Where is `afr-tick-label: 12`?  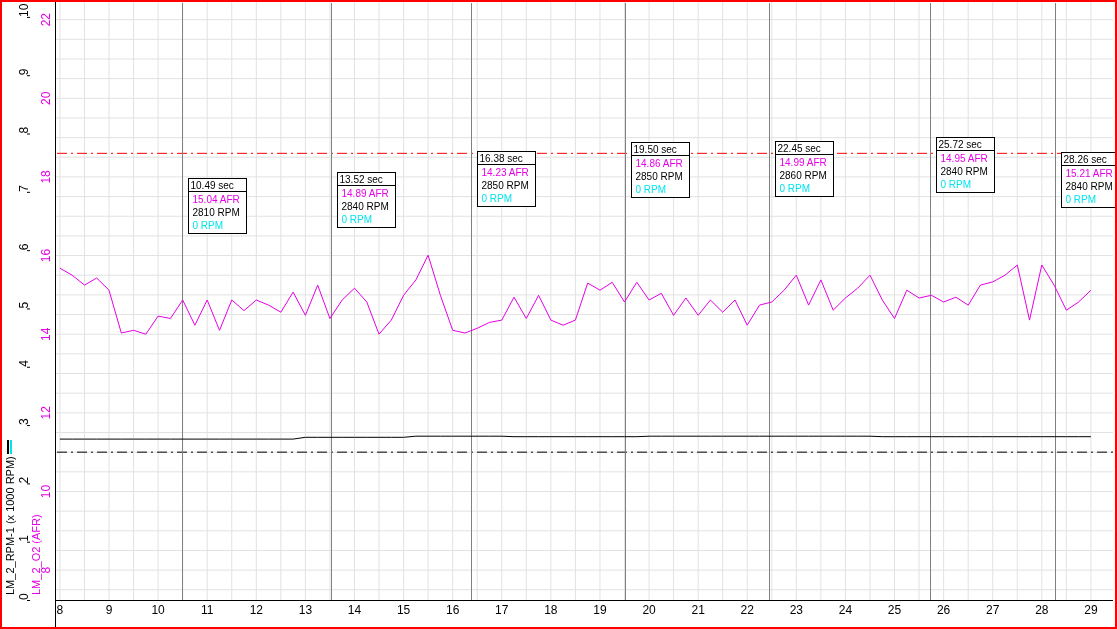 afr-tick-label: 12 is located at coordinates (46, 413).